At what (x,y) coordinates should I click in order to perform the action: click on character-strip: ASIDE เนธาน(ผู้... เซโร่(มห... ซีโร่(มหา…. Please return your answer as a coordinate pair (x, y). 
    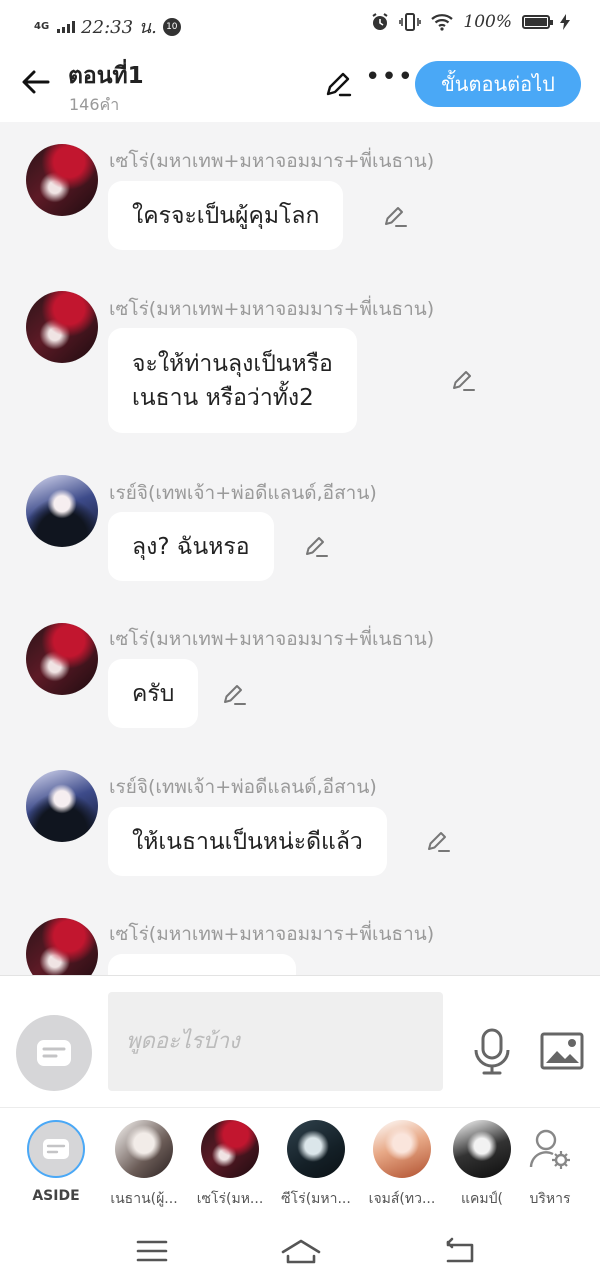
    Looking at the image, I should click on (300, 1160).